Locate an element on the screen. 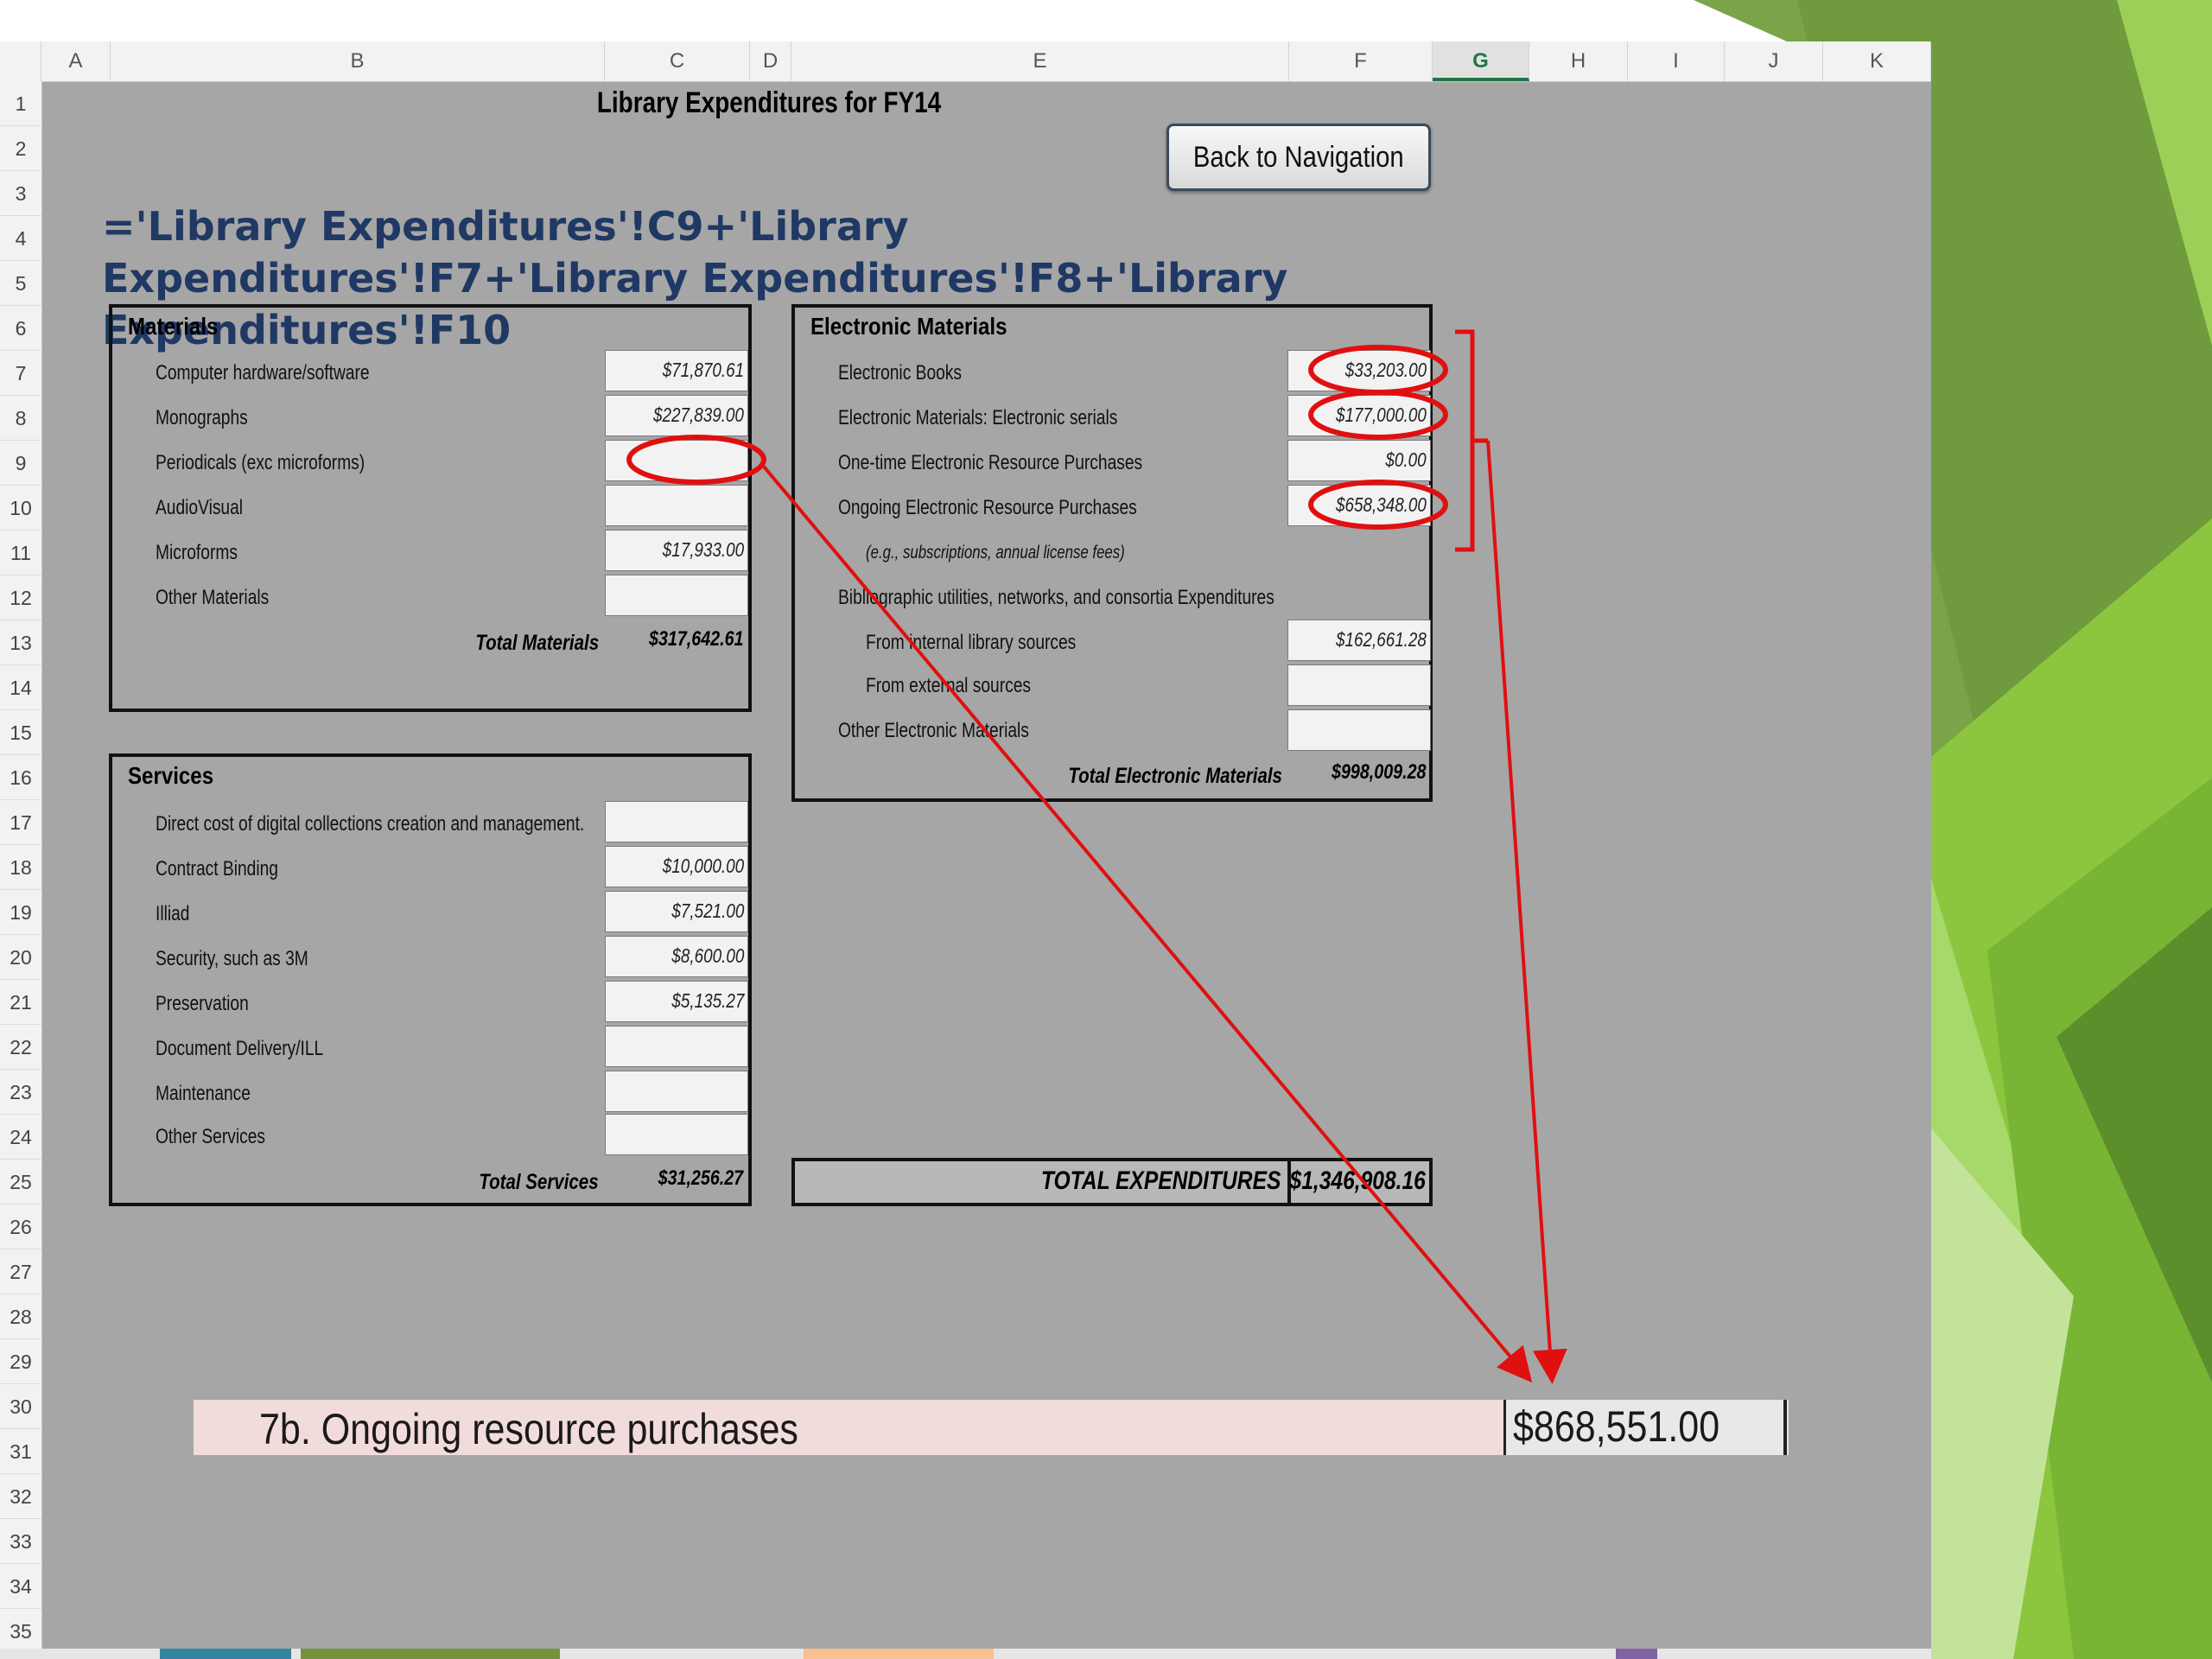 The width and height of the screenshot is (2212, 1659). row-header: 8 is located at coordinates (20, 418).